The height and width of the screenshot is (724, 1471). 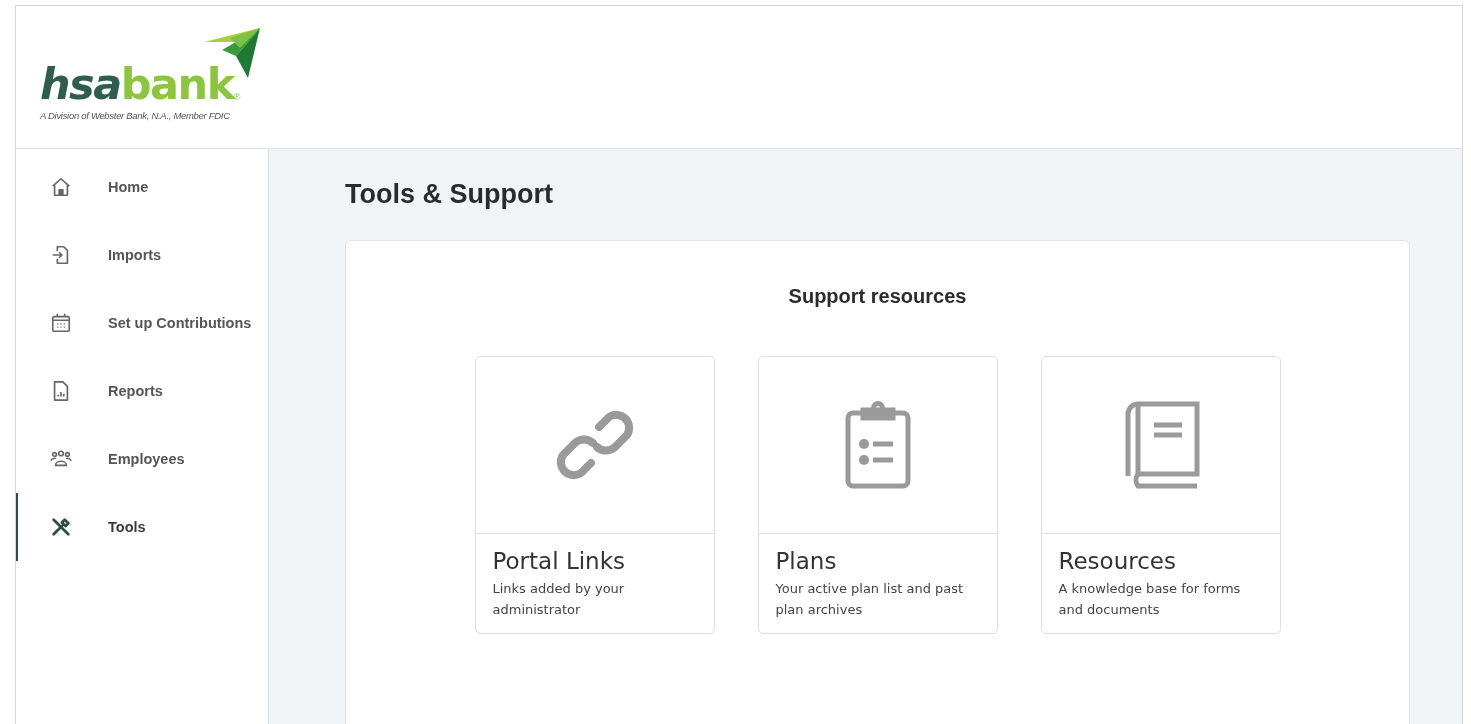 What do you see at coordinates (237, 96) in the screenshot?
I see `registered-mark: ®` at bounding box center [237, 96].